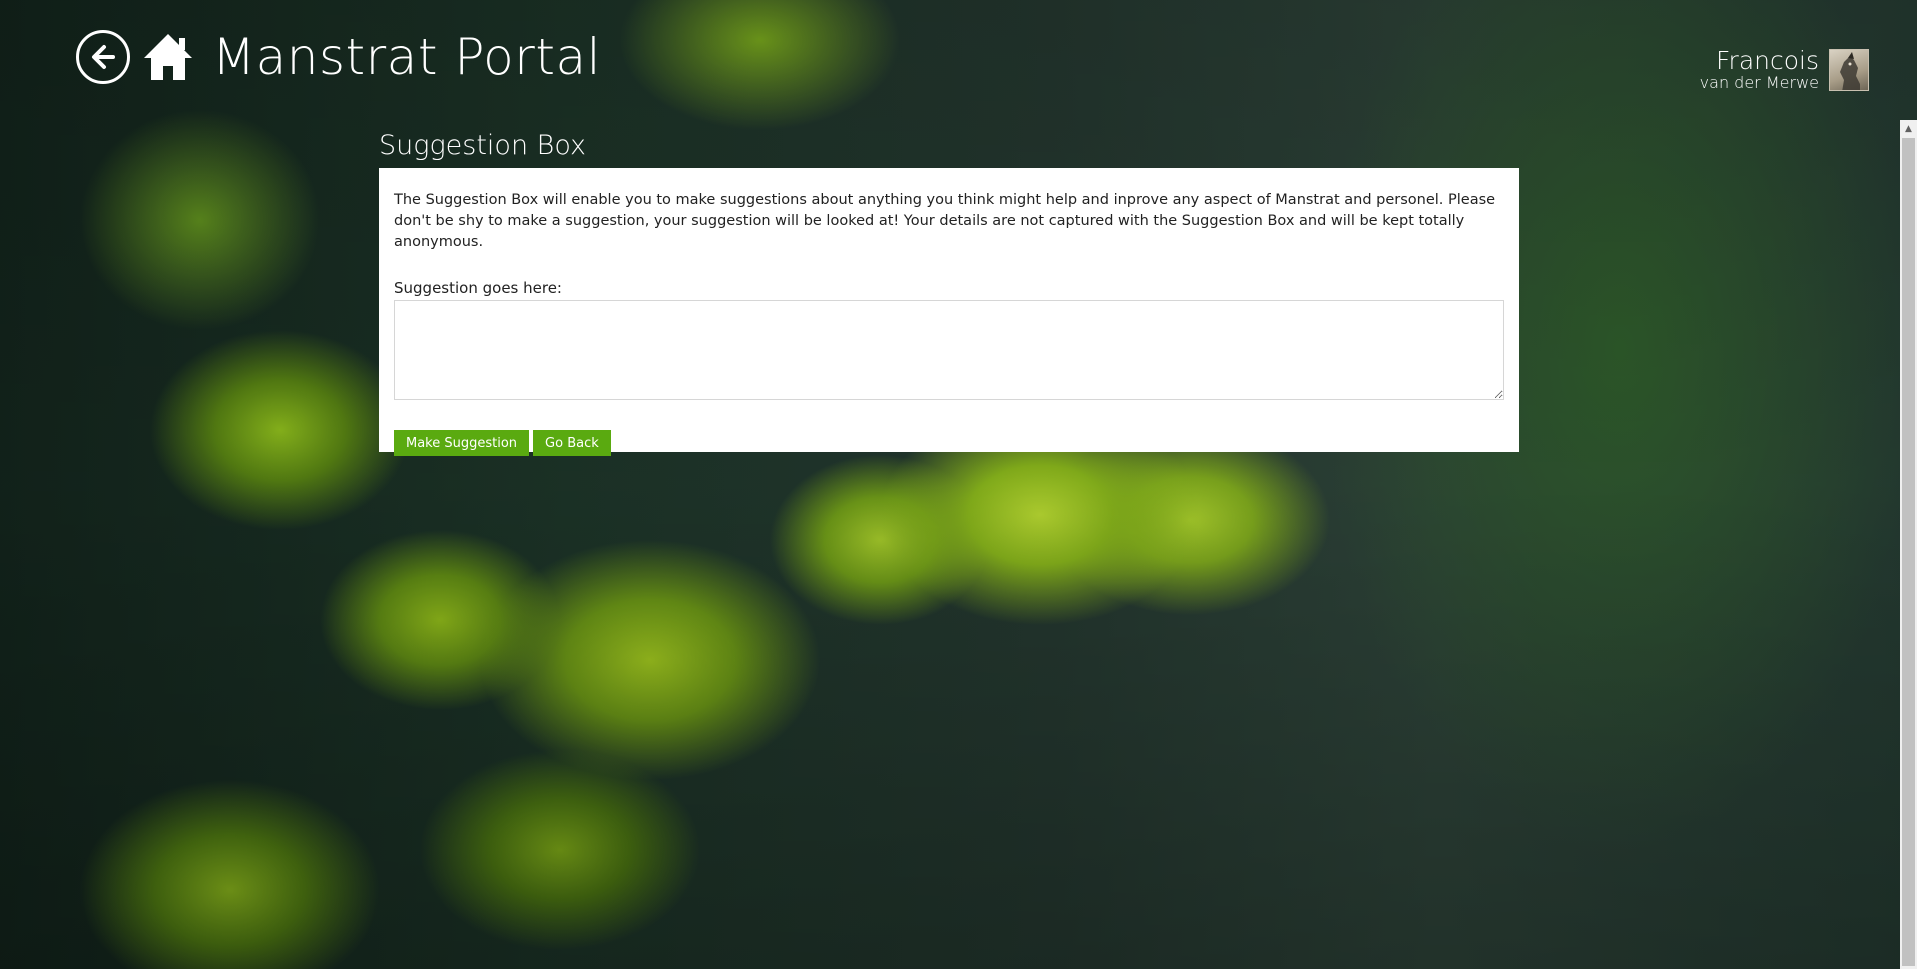  What do you see at coordinates (949, 350) in the screenshot?
I see `suggestion-input` at bounding box center [949, 350].